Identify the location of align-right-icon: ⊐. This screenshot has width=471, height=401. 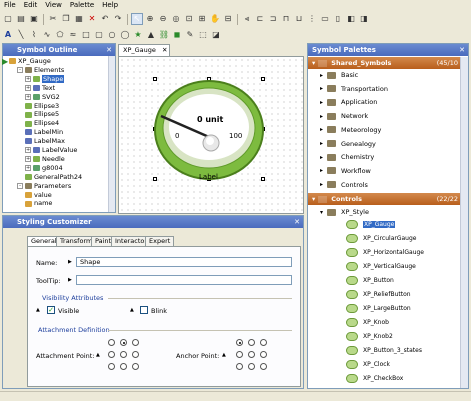
(273, 19).